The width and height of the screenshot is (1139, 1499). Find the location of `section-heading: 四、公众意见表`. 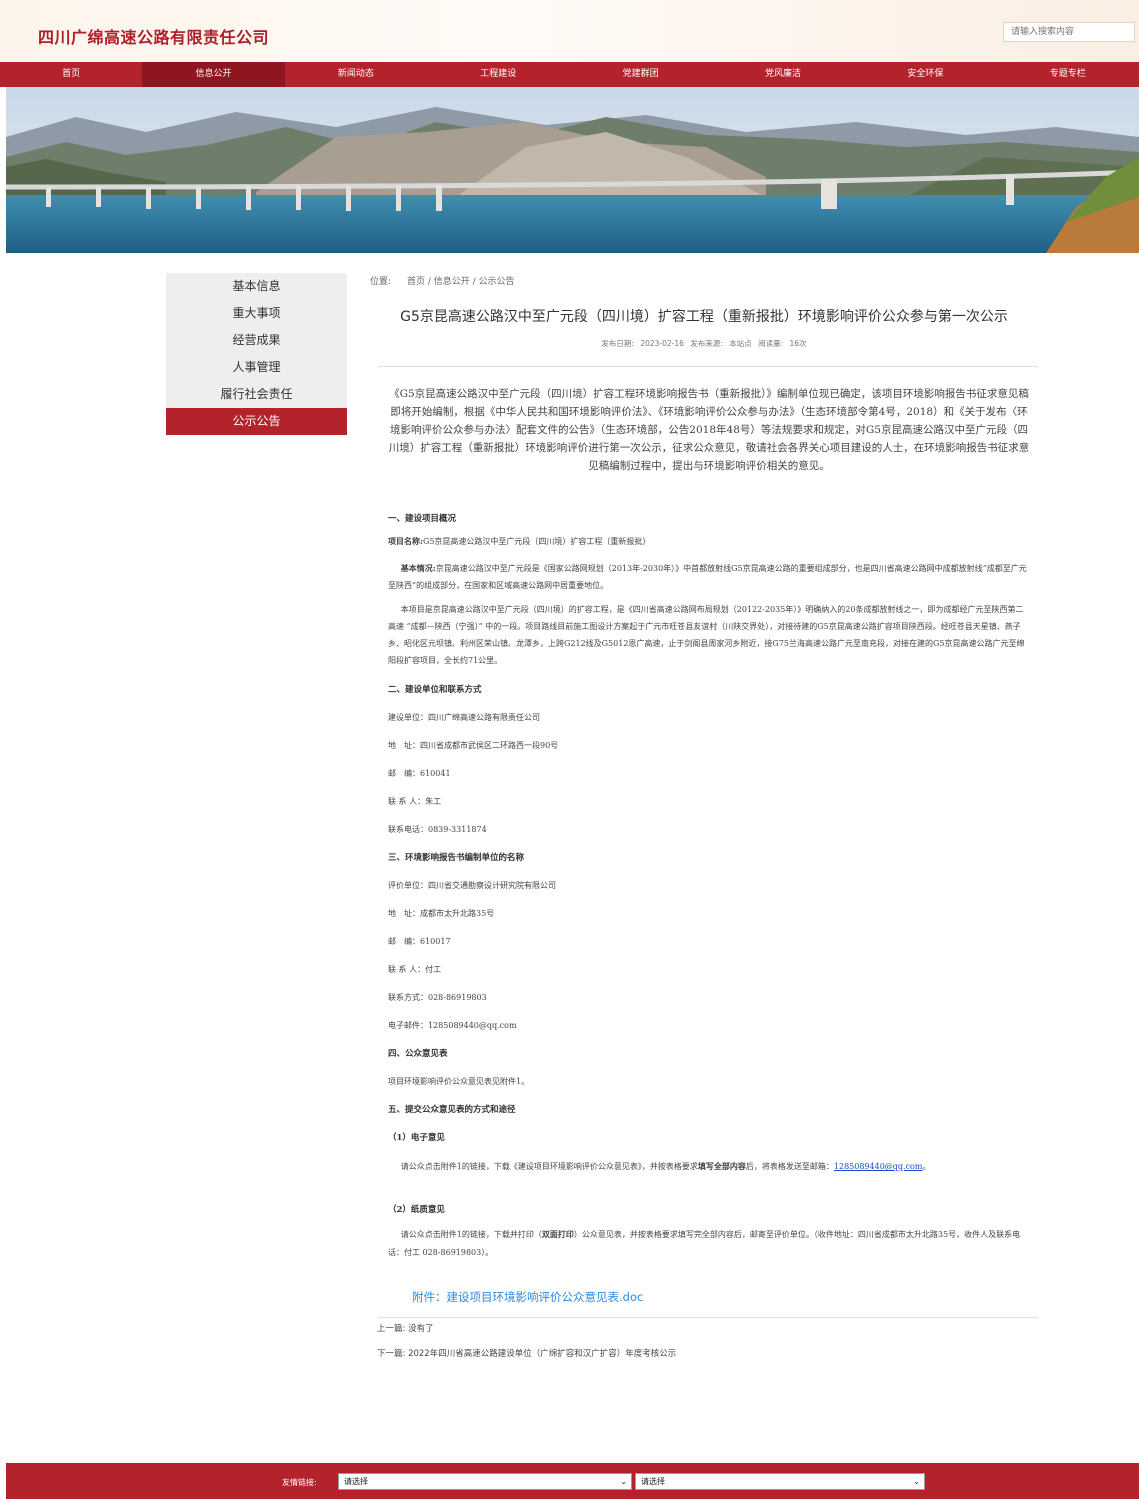

section-heading: 四、公众意见表 is located at coordinates (418, 1054).